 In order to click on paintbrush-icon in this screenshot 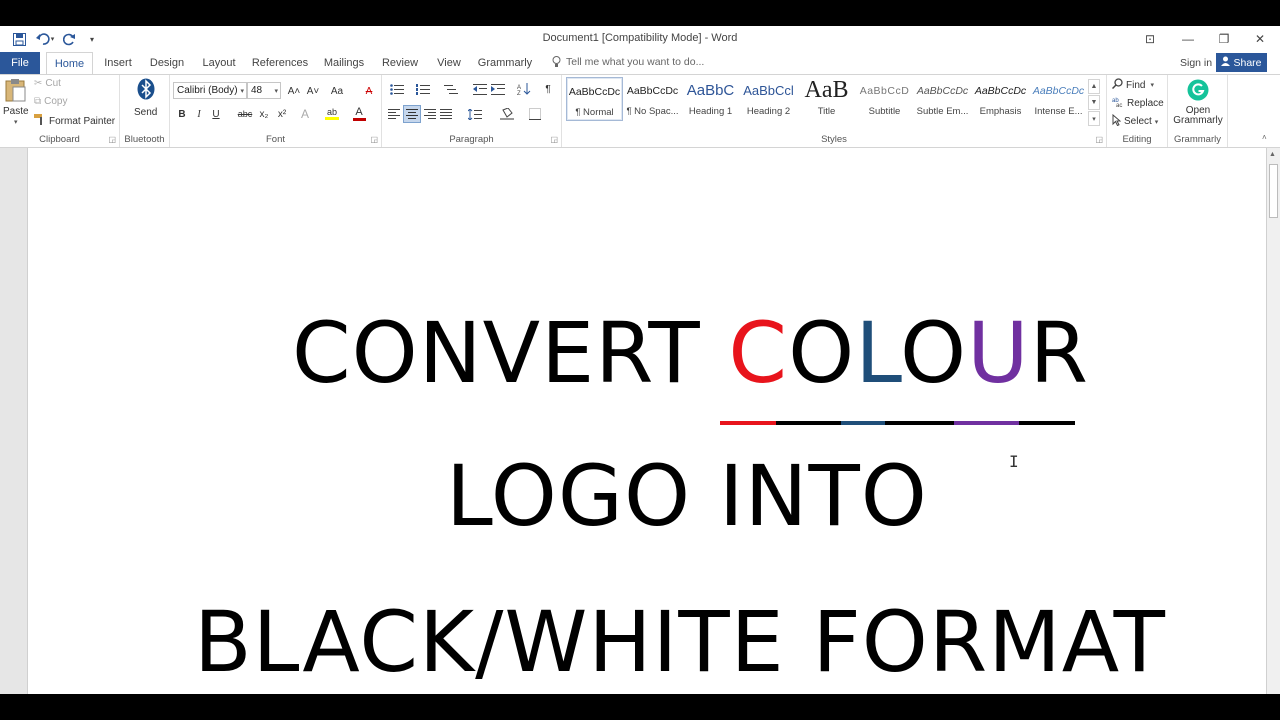, I will do `click(40, 121)`.